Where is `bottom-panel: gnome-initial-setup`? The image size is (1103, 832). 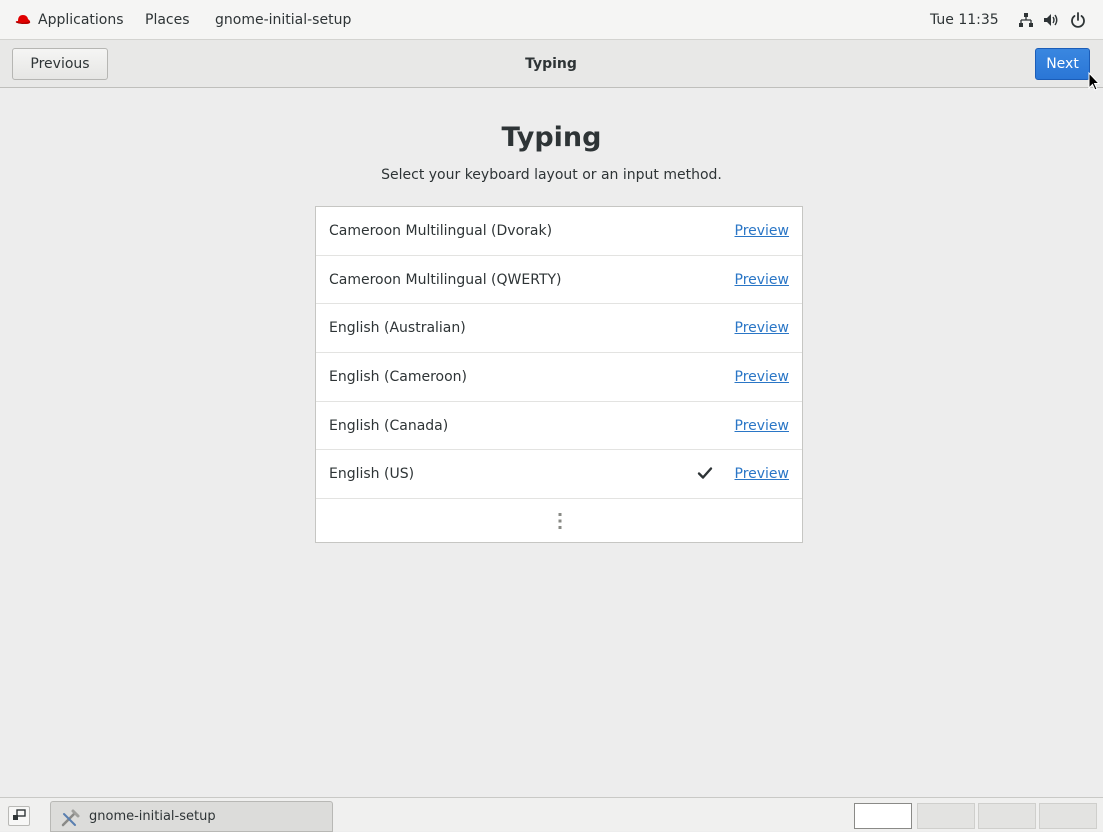
bottom-panel: gnome-initial-setup is located at coordinates (551, 814).